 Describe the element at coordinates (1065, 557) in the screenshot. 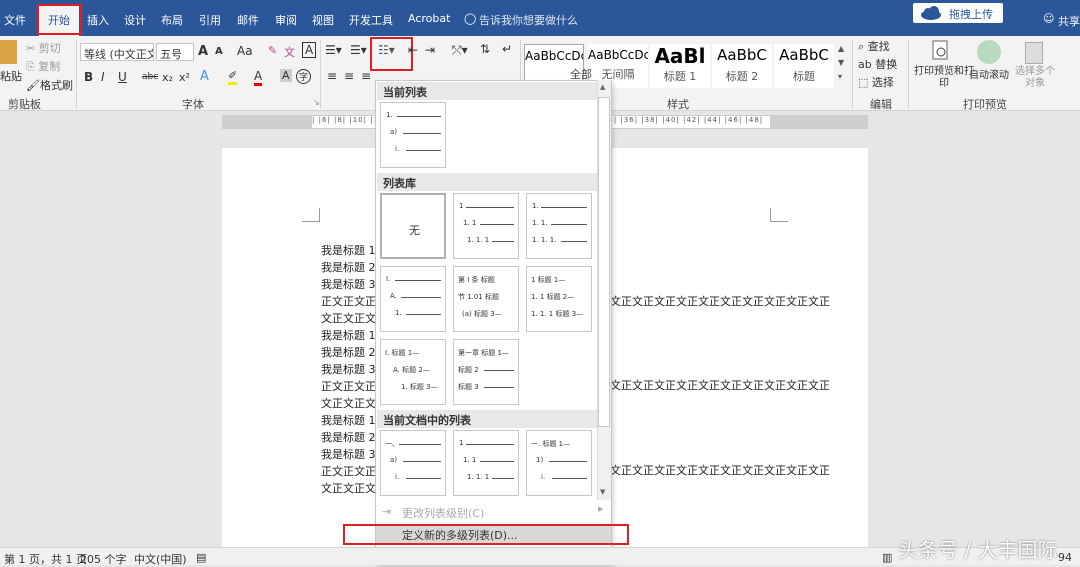

I see `zoom-level: 94` at that location.